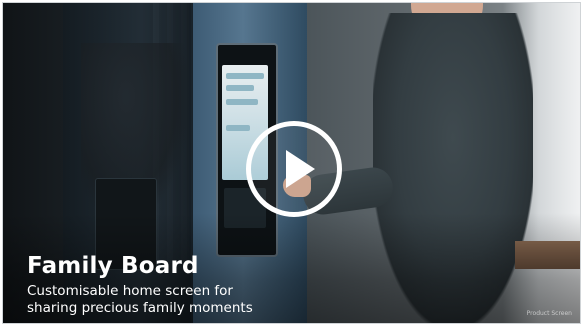 The width and height of the screenshot is (583, 326). I want to click on play-button, so click(294, 169).